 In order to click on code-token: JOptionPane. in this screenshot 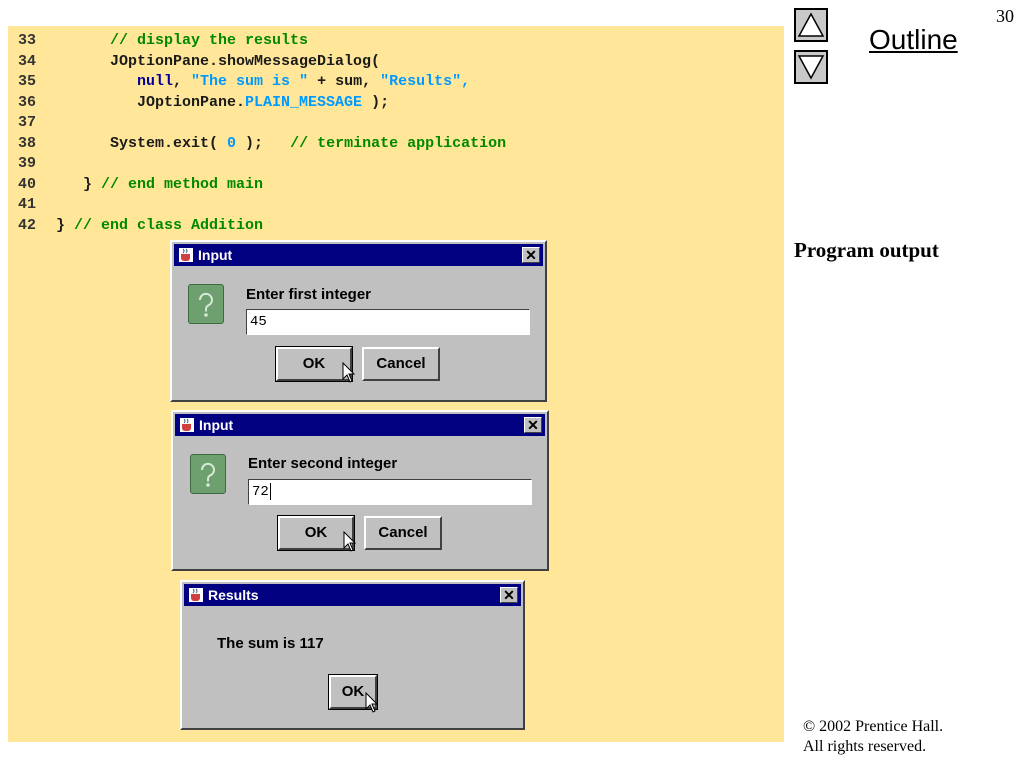, I will do `click(151, 102)`.